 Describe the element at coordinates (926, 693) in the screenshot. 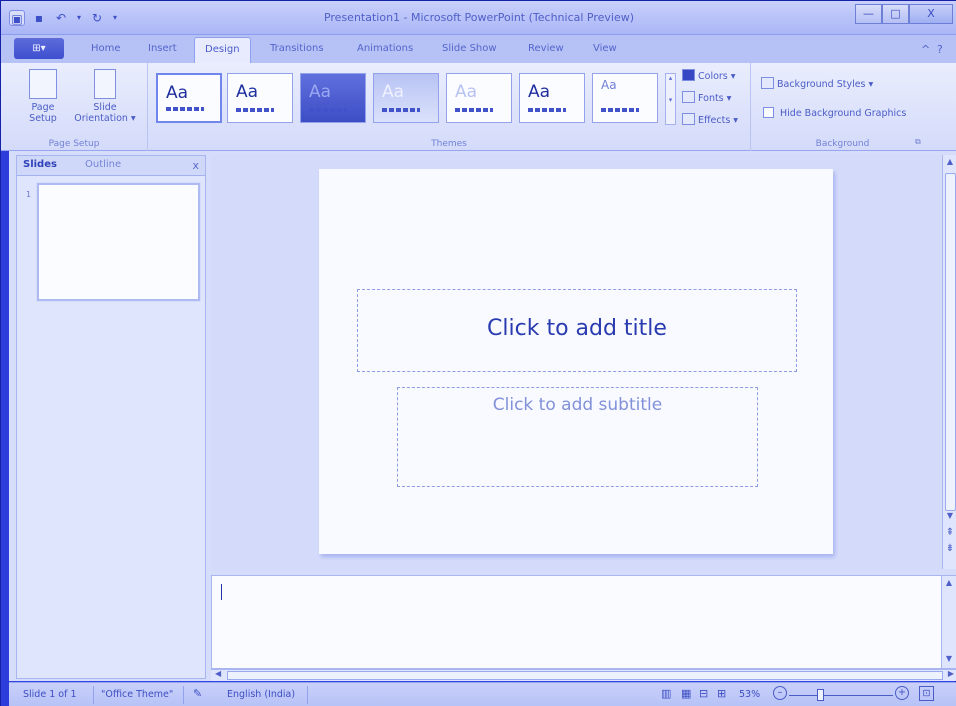

I see `fit-to-window-icon: ⊡` at that location.